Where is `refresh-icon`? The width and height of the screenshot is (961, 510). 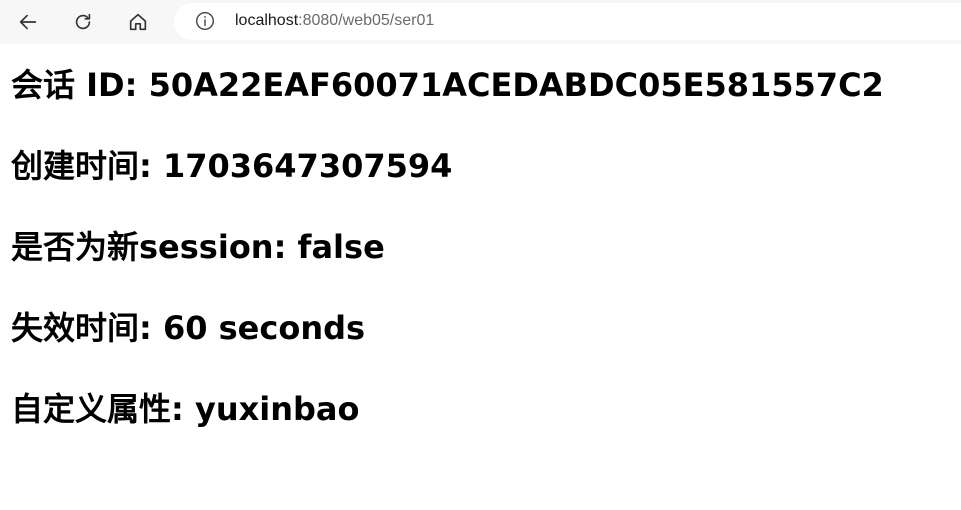
refresh-icon is located at coordinates (83, 21).